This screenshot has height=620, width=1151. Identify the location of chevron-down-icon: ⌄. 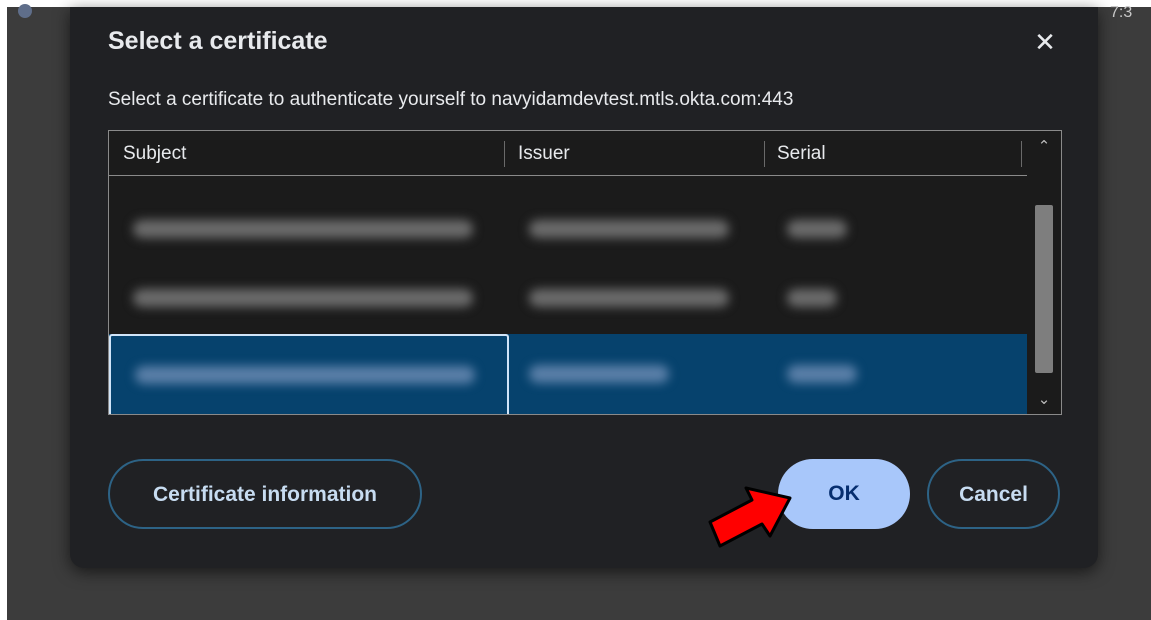
(1044, 400).